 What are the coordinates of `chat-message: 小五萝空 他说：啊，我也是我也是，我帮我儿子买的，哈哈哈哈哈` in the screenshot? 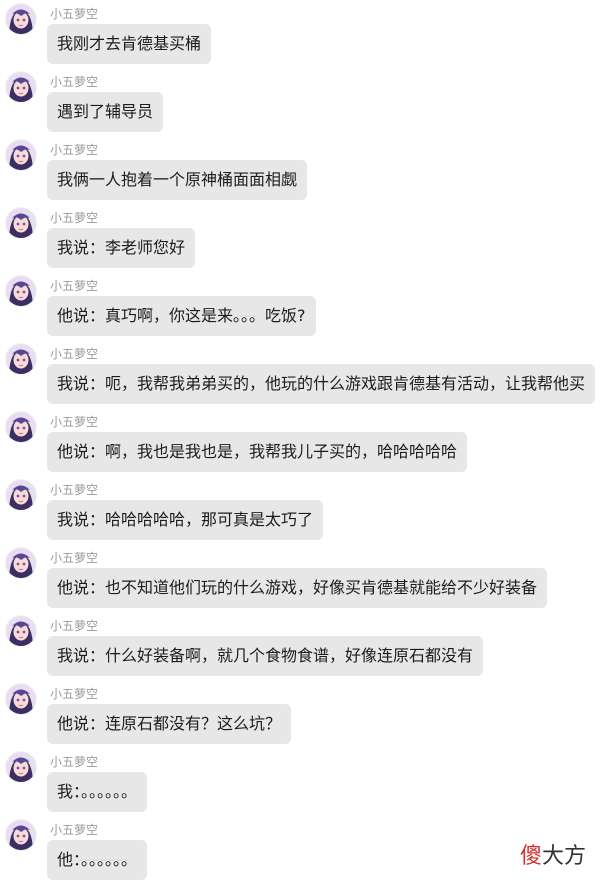 It's located at (303, 442).